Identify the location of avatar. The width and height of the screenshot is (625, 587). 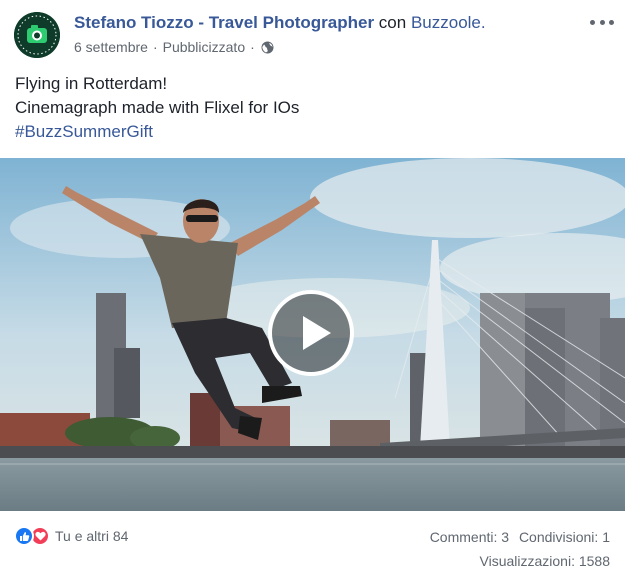
(37, 35).